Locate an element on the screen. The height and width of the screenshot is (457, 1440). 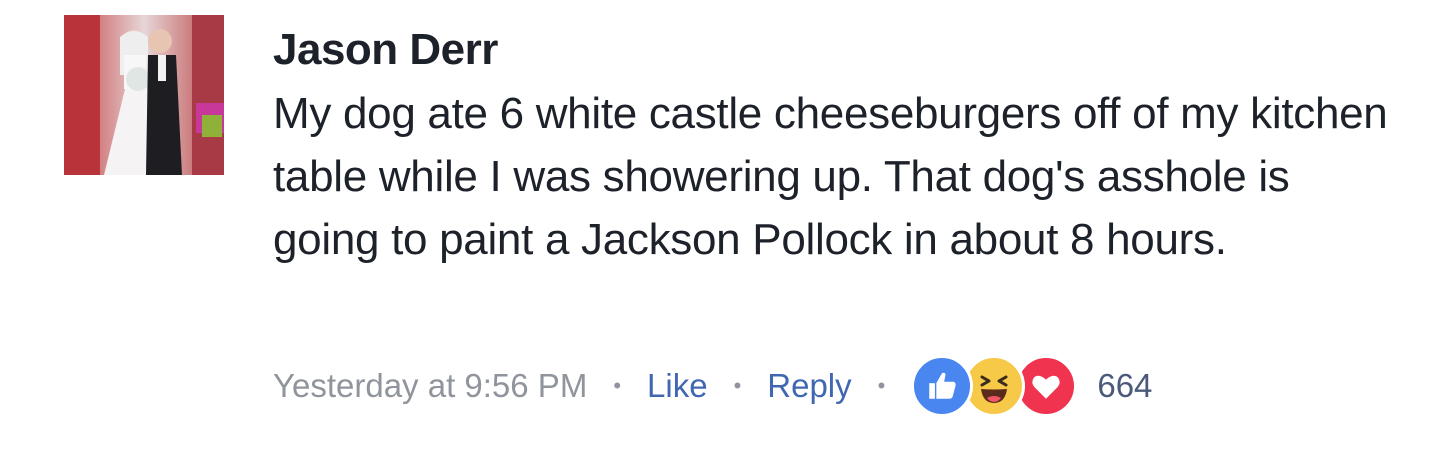
reaction-count: 664 is located at coordinates (1124, 386).